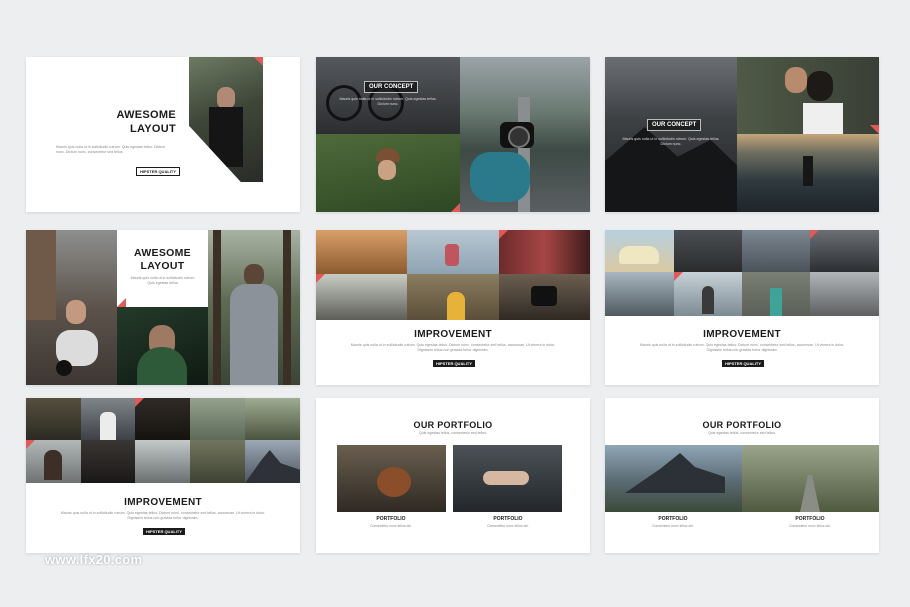 The image size is (910, 607). What do you see at coordinates (272, 461) in the screenshot?
I see `photo-mountain-peak` at bounding box center [272, 461].